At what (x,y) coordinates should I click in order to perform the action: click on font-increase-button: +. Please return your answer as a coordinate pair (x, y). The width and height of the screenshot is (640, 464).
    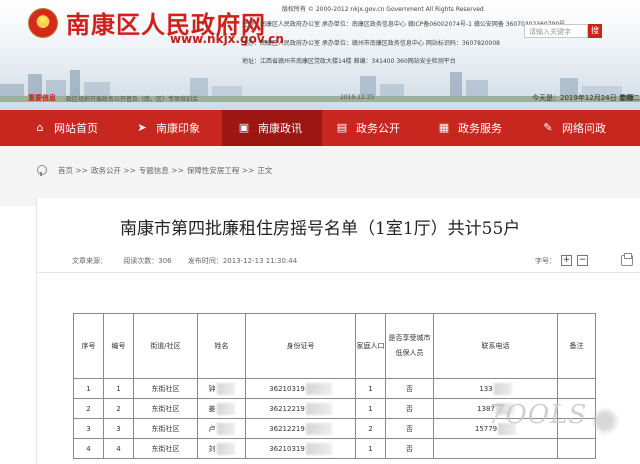
    Looking at the image, I should click on (566, 260).